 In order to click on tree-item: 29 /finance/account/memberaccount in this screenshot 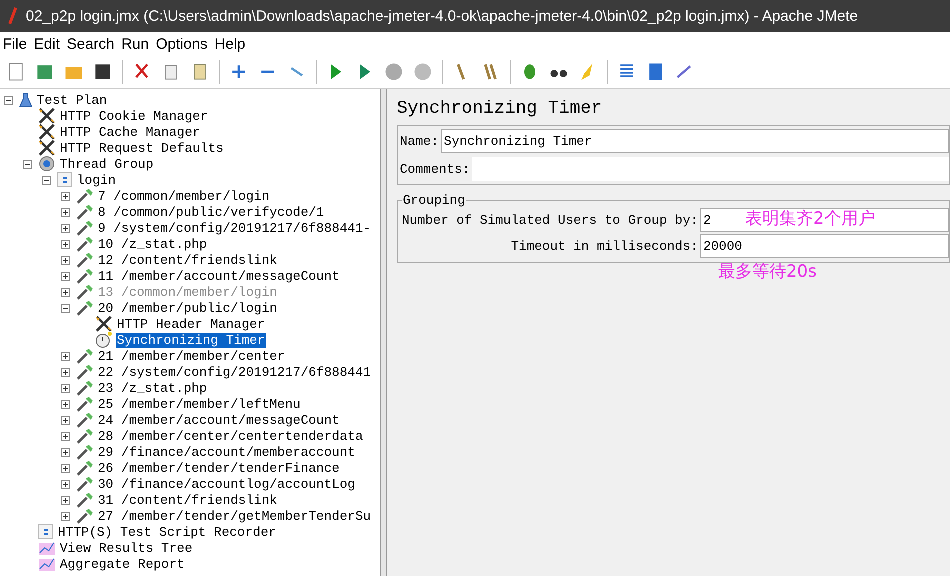, I will do `click(226, 452)`.